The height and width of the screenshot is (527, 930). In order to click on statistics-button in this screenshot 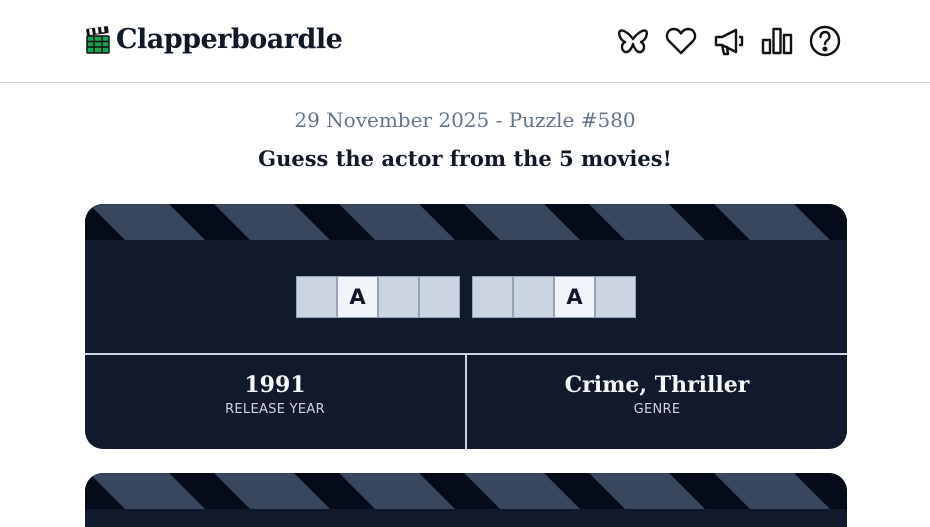, I will do `click(777, 41)`.